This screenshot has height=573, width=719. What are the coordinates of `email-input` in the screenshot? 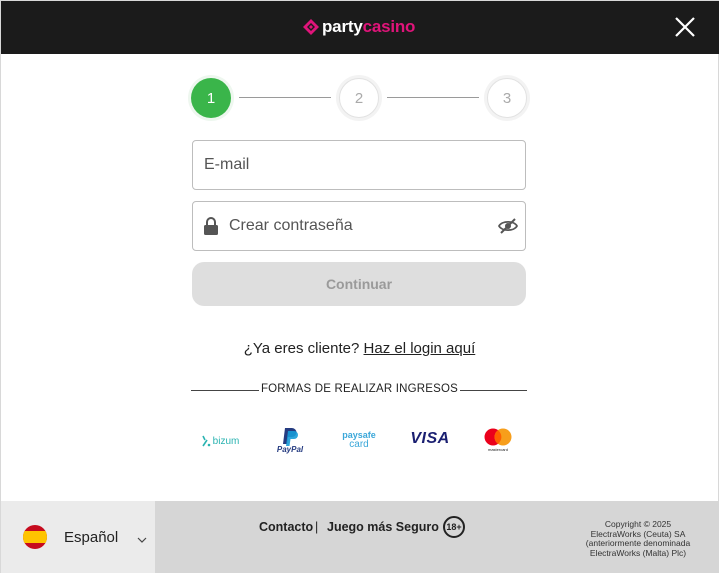 It's located at (359, 165).